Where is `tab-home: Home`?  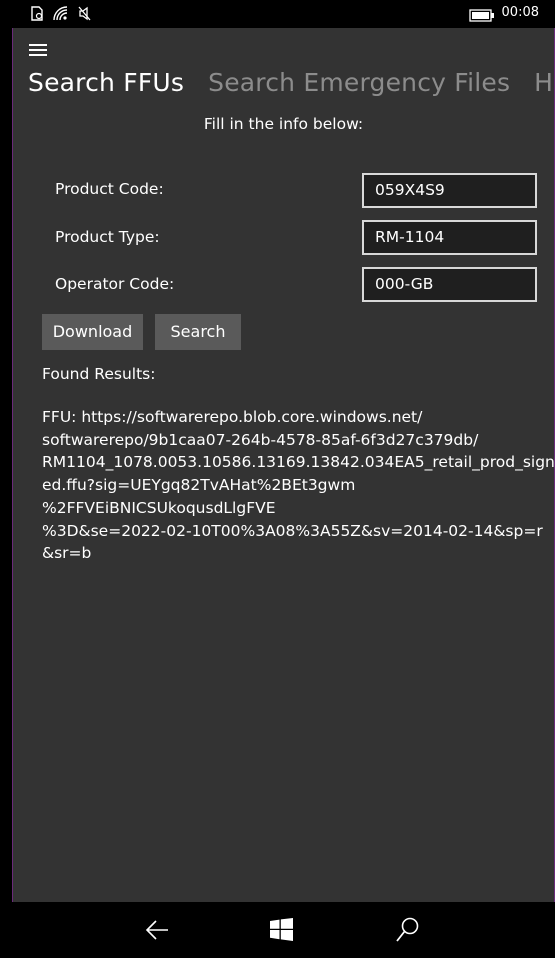 tab-home: Home is located at coordinates (544, 82).